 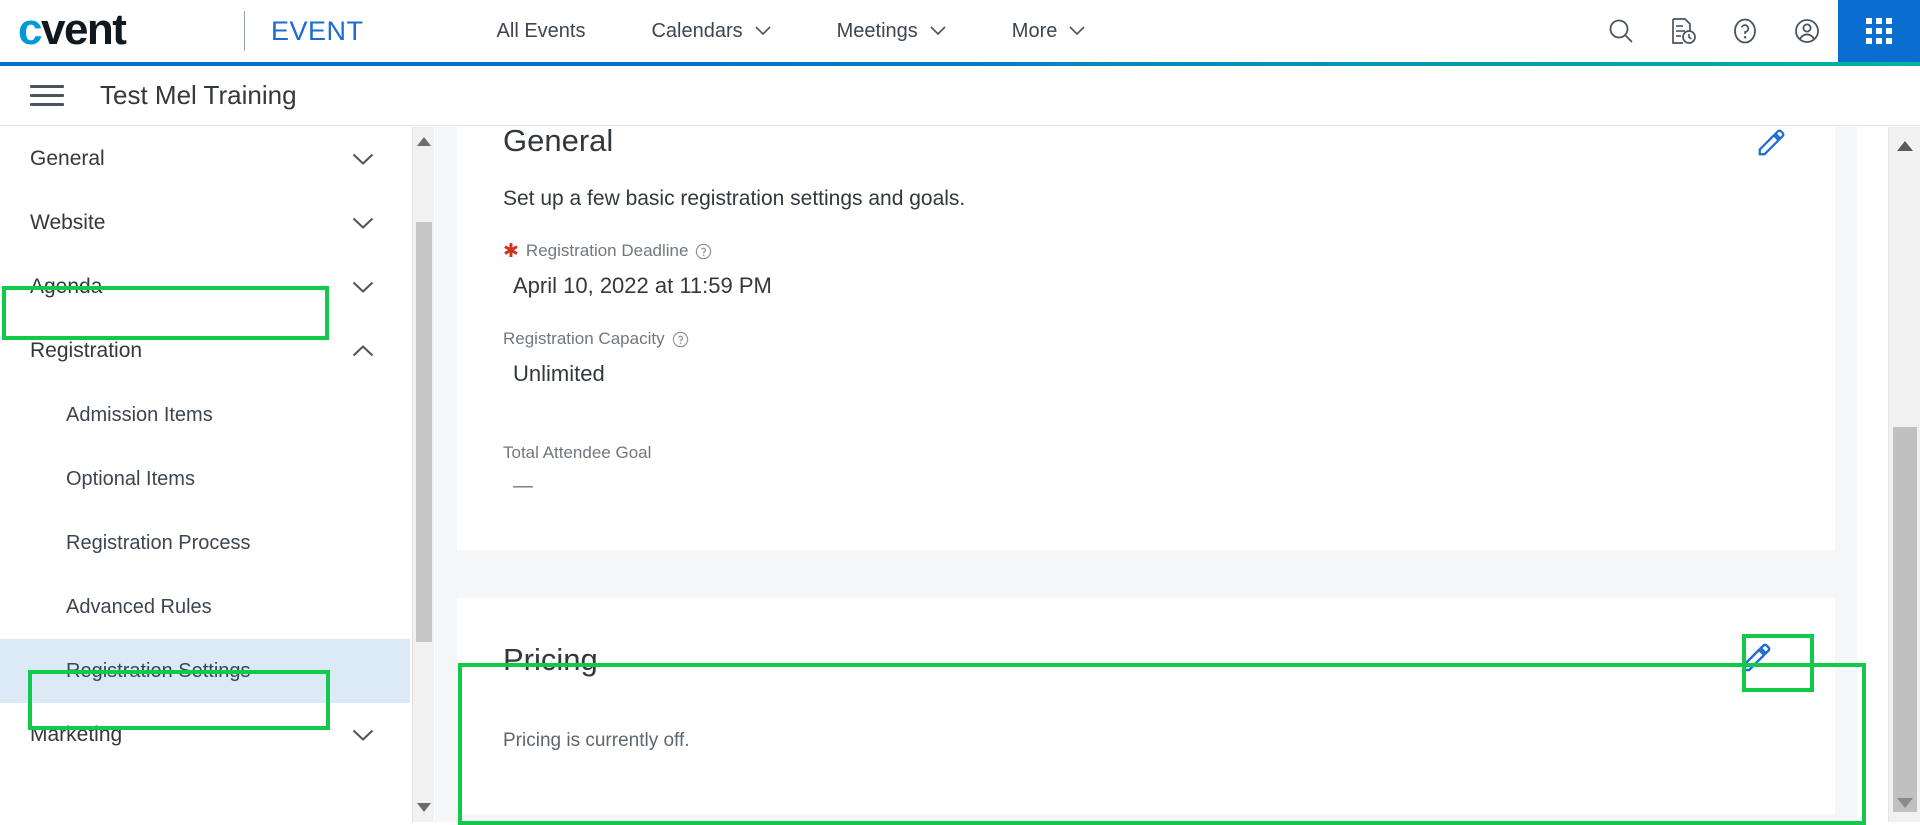 I want to click on recent-document-icon, so click(x=1683, y=31).